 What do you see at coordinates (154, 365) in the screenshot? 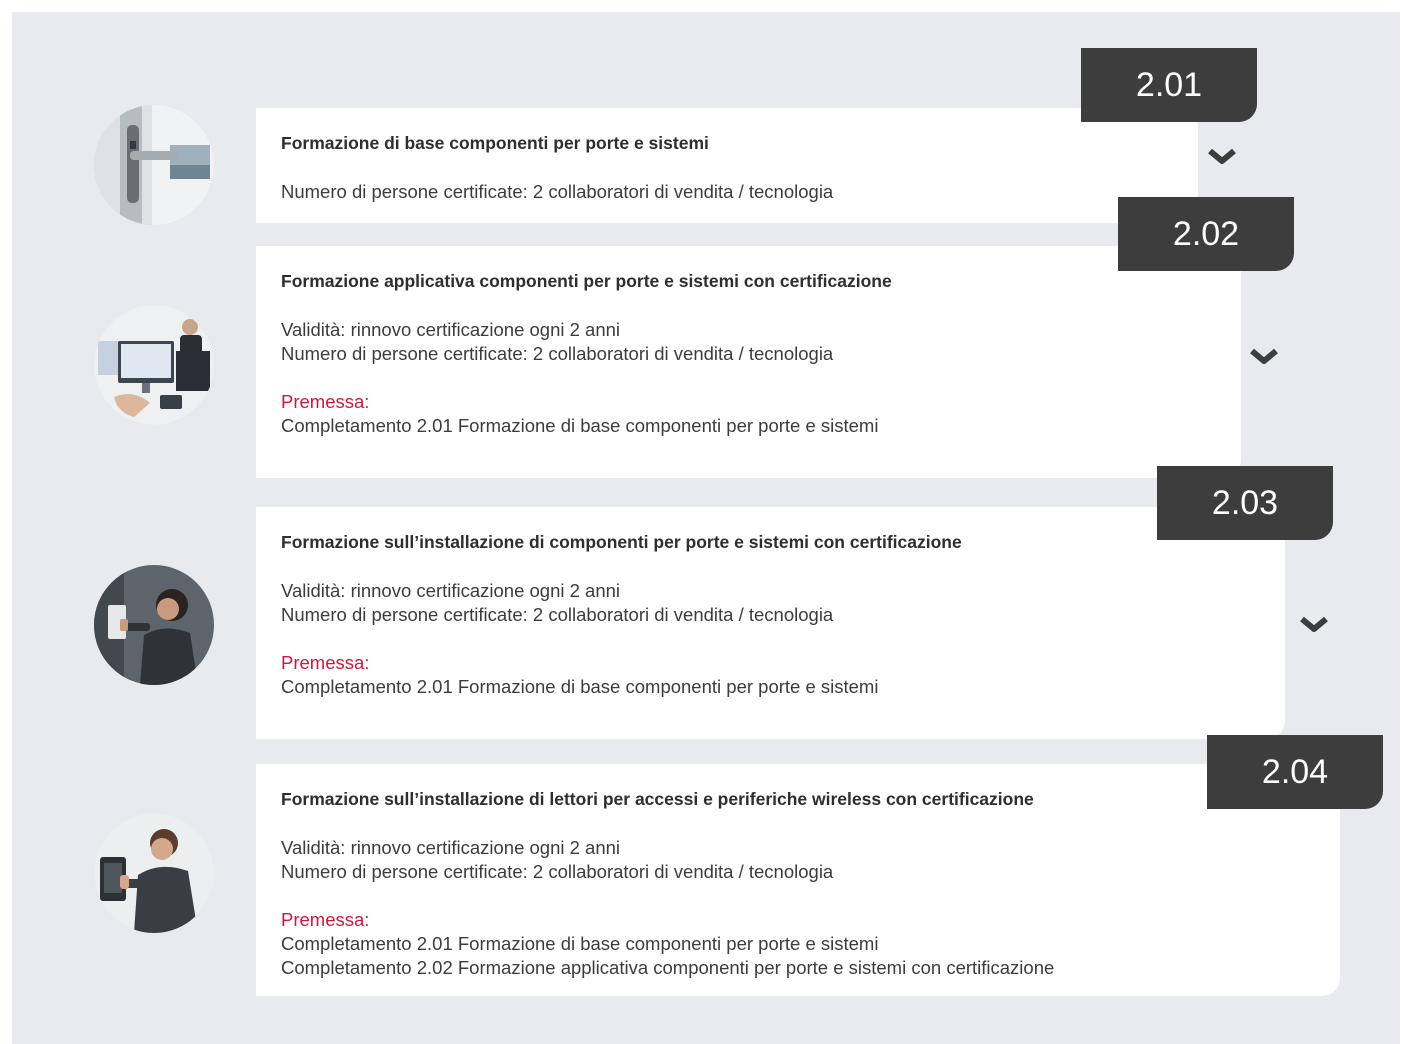
I see `course-image-presentation` at bounding box center [154, 365].